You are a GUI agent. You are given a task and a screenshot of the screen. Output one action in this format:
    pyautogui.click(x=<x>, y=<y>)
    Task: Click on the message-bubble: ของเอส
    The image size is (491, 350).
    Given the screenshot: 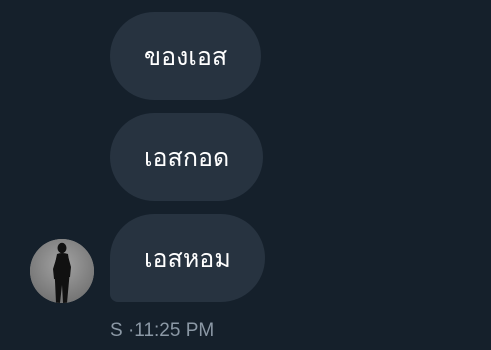 What is the action you would take?
    pyautogui.click(x=186, y=56)
    